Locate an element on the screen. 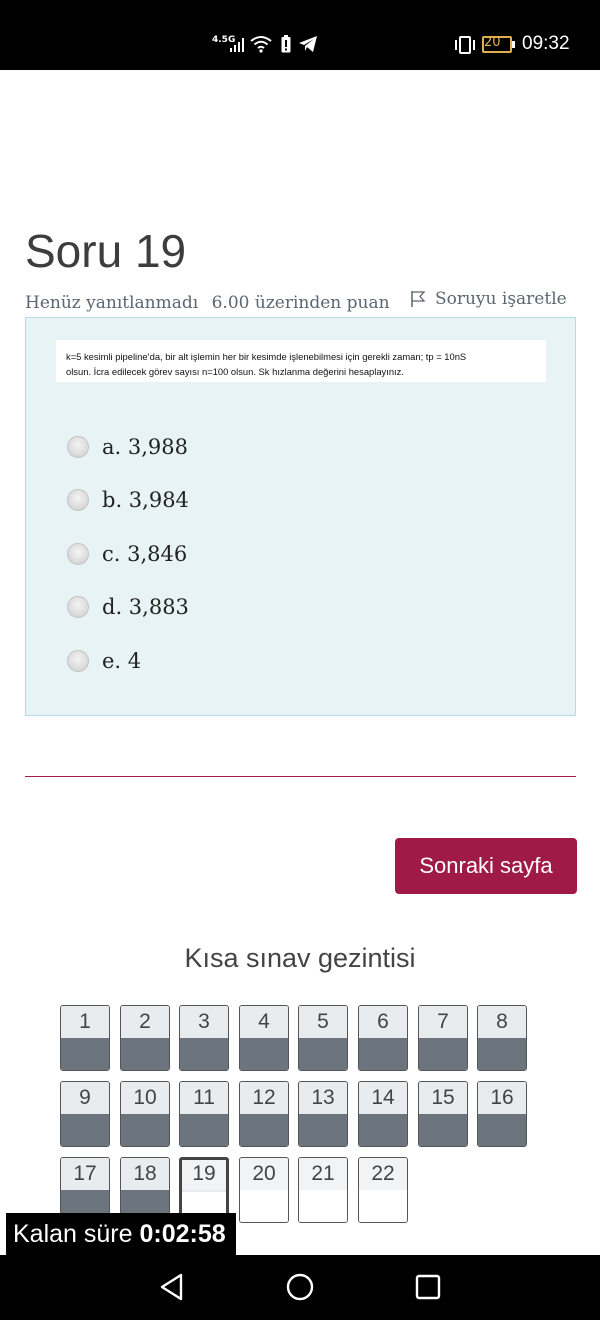  answer-option-a: a. 3,988 is located at coordinates (127, 447).